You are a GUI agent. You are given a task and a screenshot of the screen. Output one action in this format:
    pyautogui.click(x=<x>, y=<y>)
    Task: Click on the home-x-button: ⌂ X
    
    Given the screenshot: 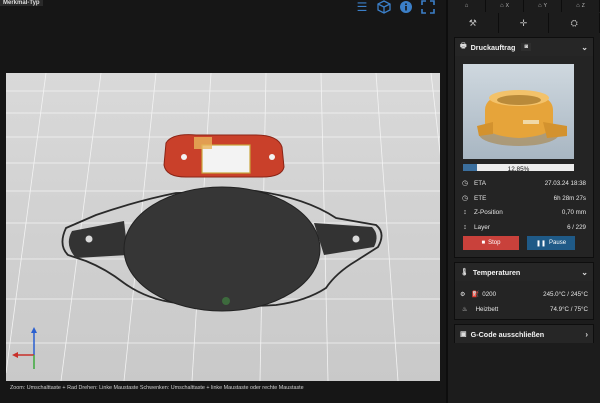 What is the action you would take?
    pyautogui.click(x=505, y=6)
    